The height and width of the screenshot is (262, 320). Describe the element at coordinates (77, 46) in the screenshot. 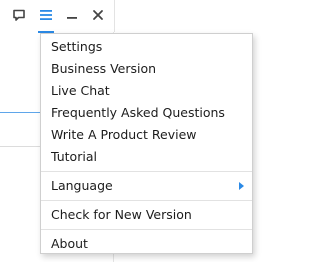

I see `menu-item-label: Settings` at that location.